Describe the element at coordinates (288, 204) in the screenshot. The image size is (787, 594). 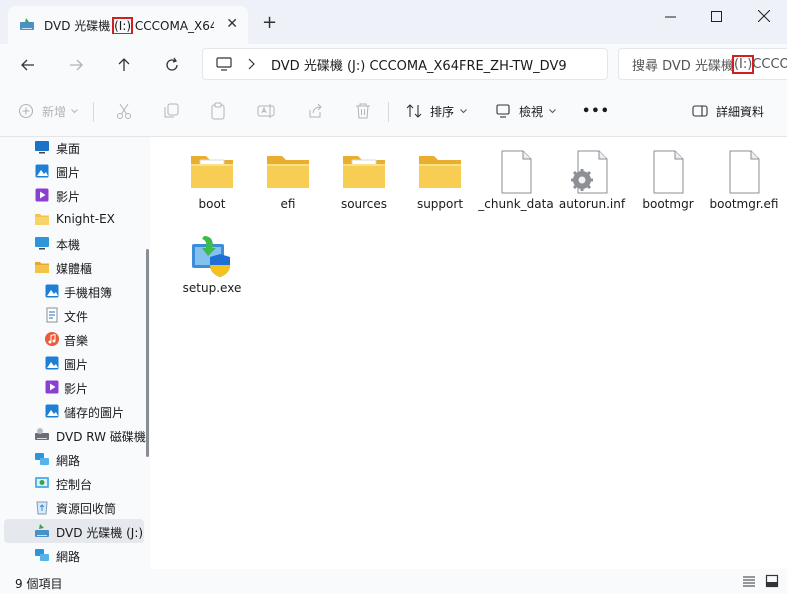
I see `file-name: efi` at that location.